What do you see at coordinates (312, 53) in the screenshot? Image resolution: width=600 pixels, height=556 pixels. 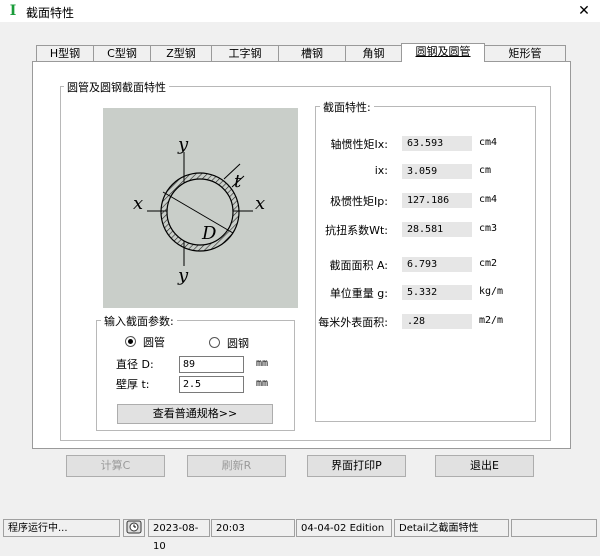 I see `tab-channel: 槽钢` at bounding box center [312, 53].